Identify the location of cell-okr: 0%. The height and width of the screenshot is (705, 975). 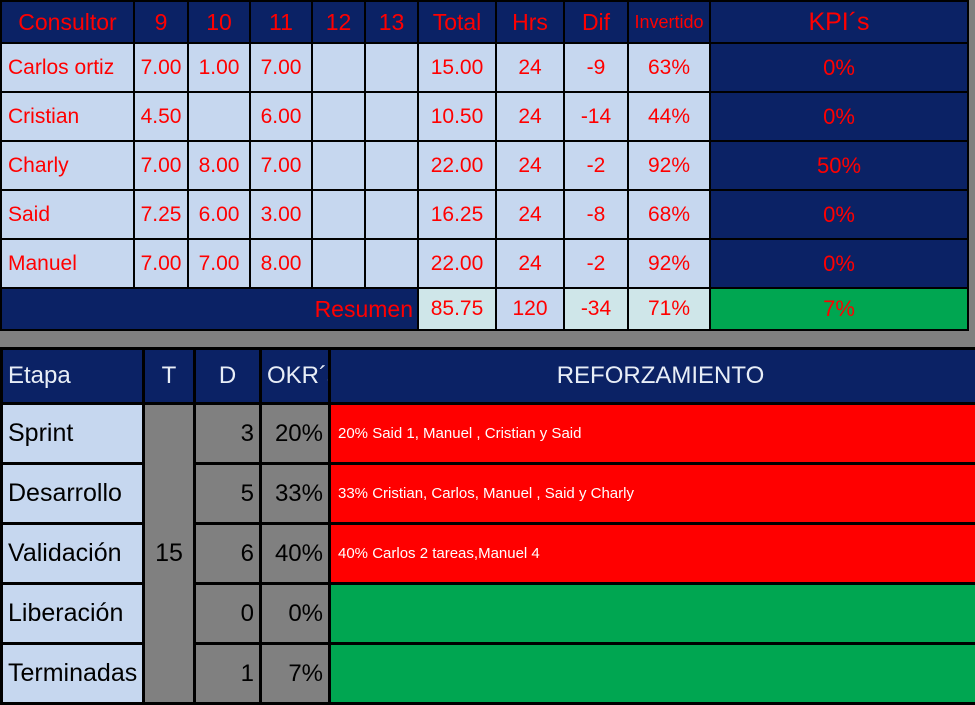
(295, 613).